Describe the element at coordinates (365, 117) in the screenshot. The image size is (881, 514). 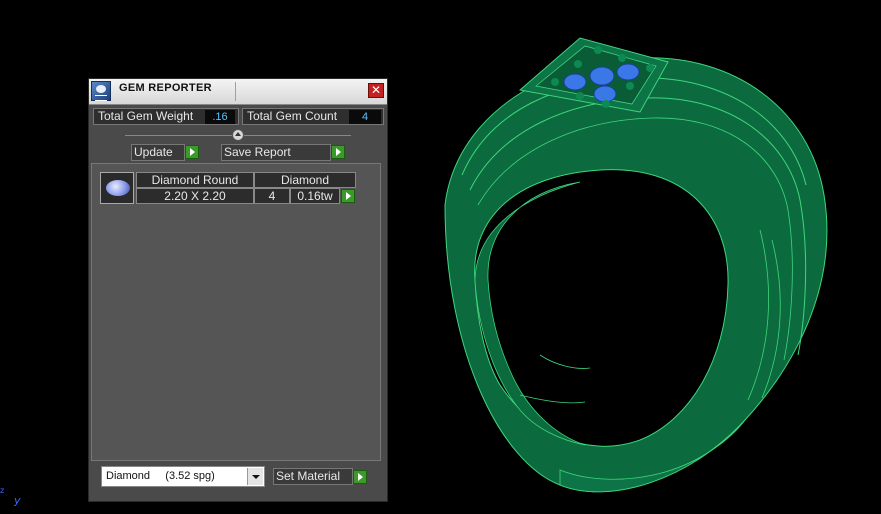
I see `total-gem-count-value: 4` at that location.